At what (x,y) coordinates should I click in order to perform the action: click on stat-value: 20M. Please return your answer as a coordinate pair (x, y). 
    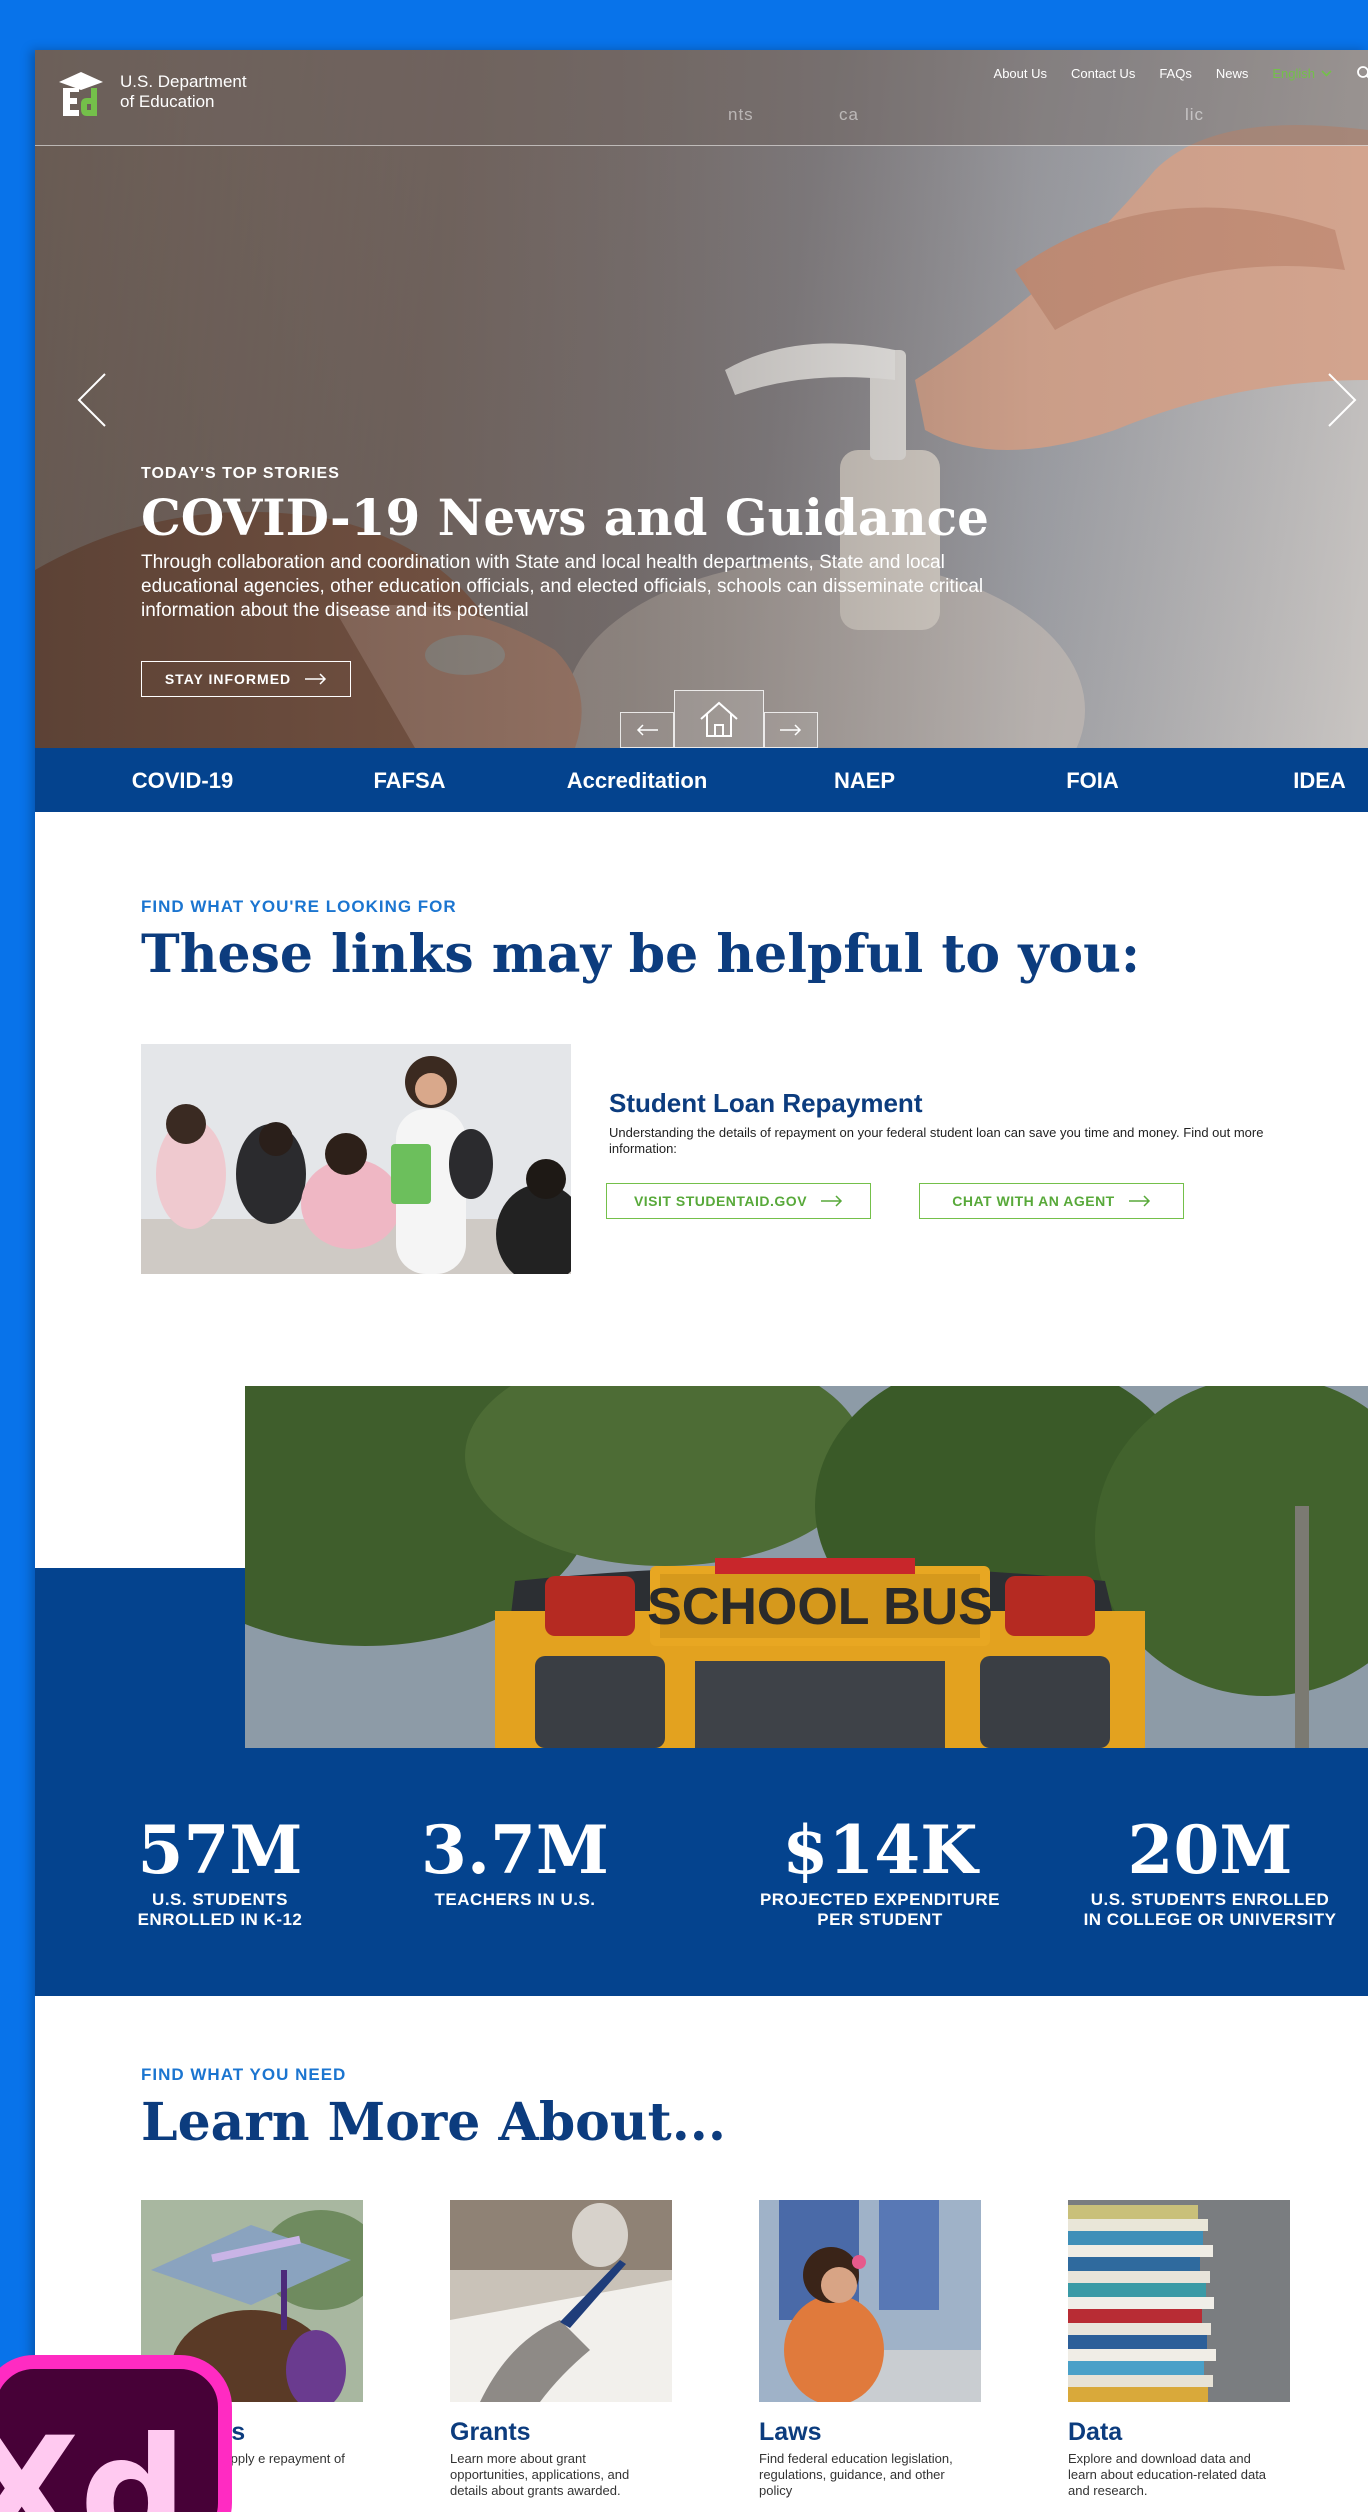
    Looking at the image, I should click on (1210, 1850).